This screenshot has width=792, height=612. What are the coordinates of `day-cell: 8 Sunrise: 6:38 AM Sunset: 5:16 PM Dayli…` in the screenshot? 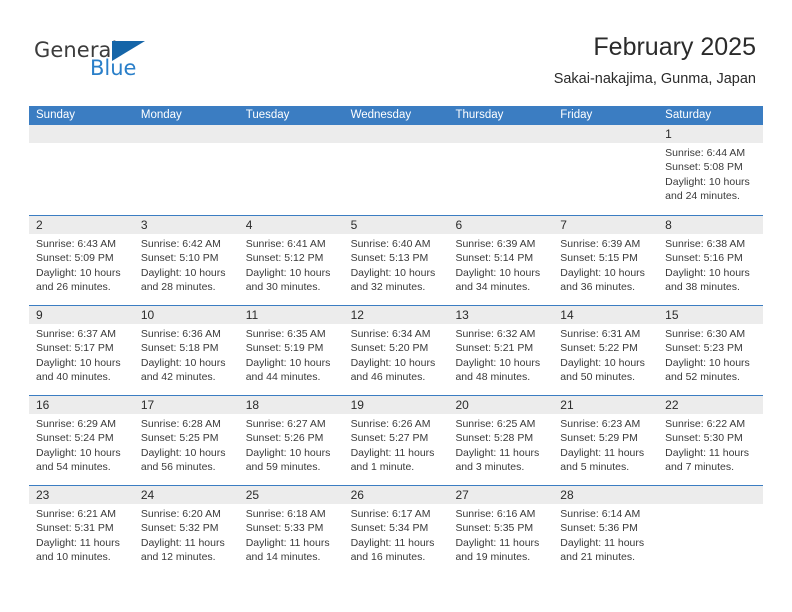 It's located at (710, 260).